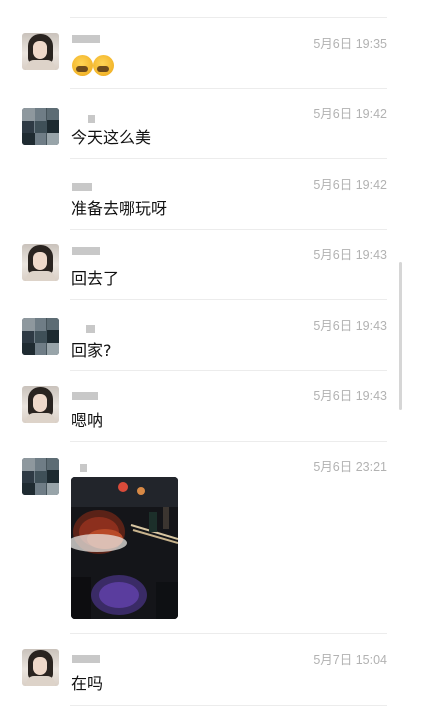 This screenshot has height=716, width=429. Describe the element at coordinates (111, 137) in the screenshot. I see `message-text: 今天这么美` at that location.